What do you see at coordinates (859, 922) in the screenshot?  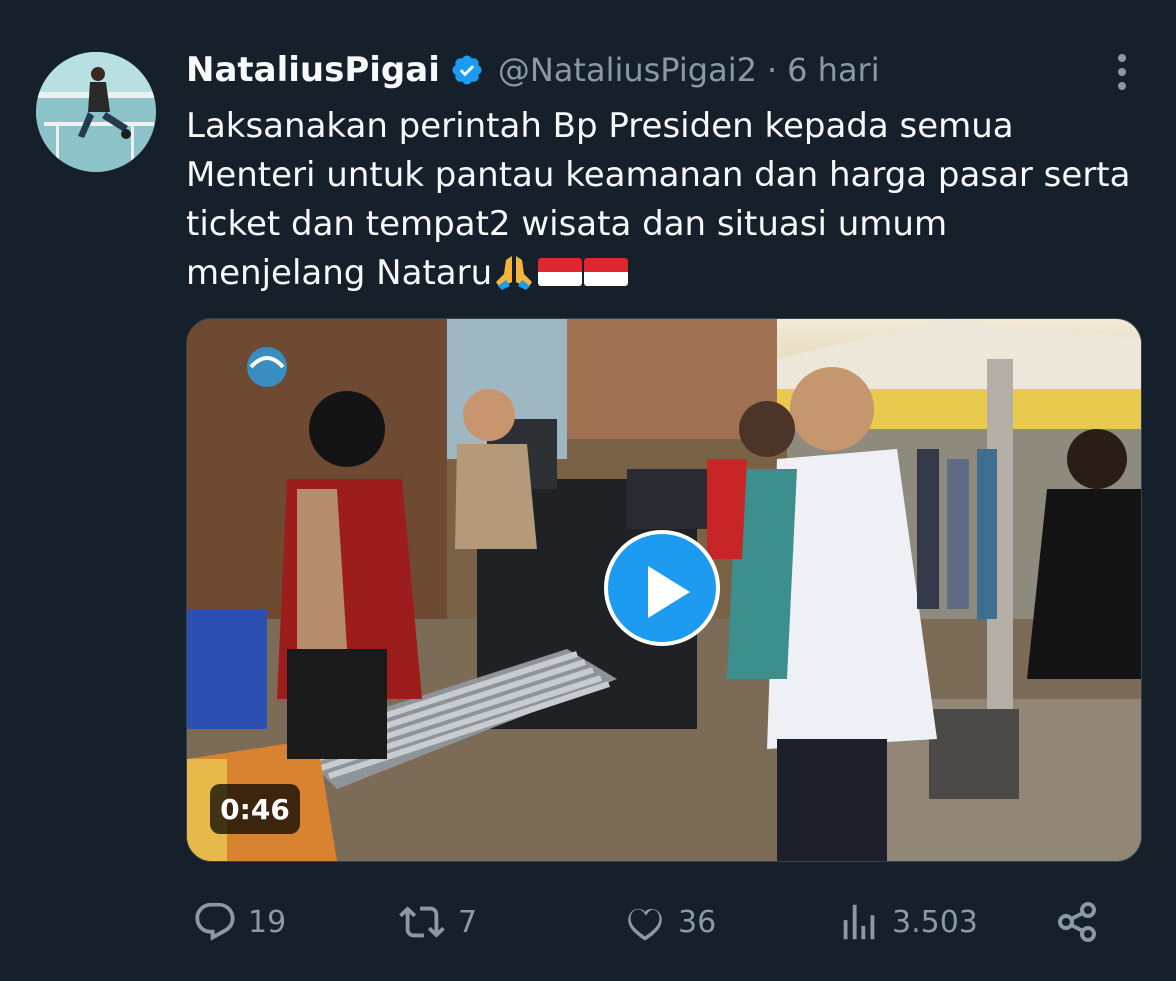 I see `analytics-bar-icon` at bounding box center [859, 922].